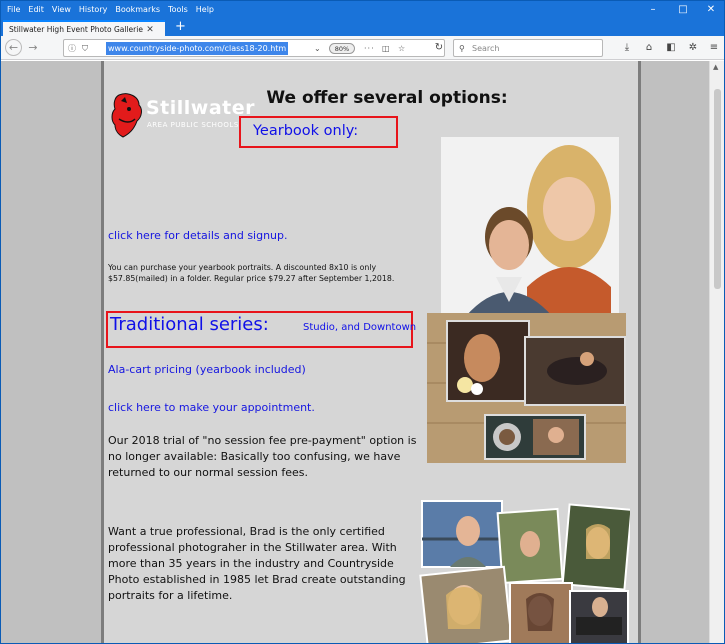 Image resolution: width=725 pixels, height=644 pixels. Describe the element at coordinates (524, 571) in the screenshot. I see `senior-collage-photo` at that location.